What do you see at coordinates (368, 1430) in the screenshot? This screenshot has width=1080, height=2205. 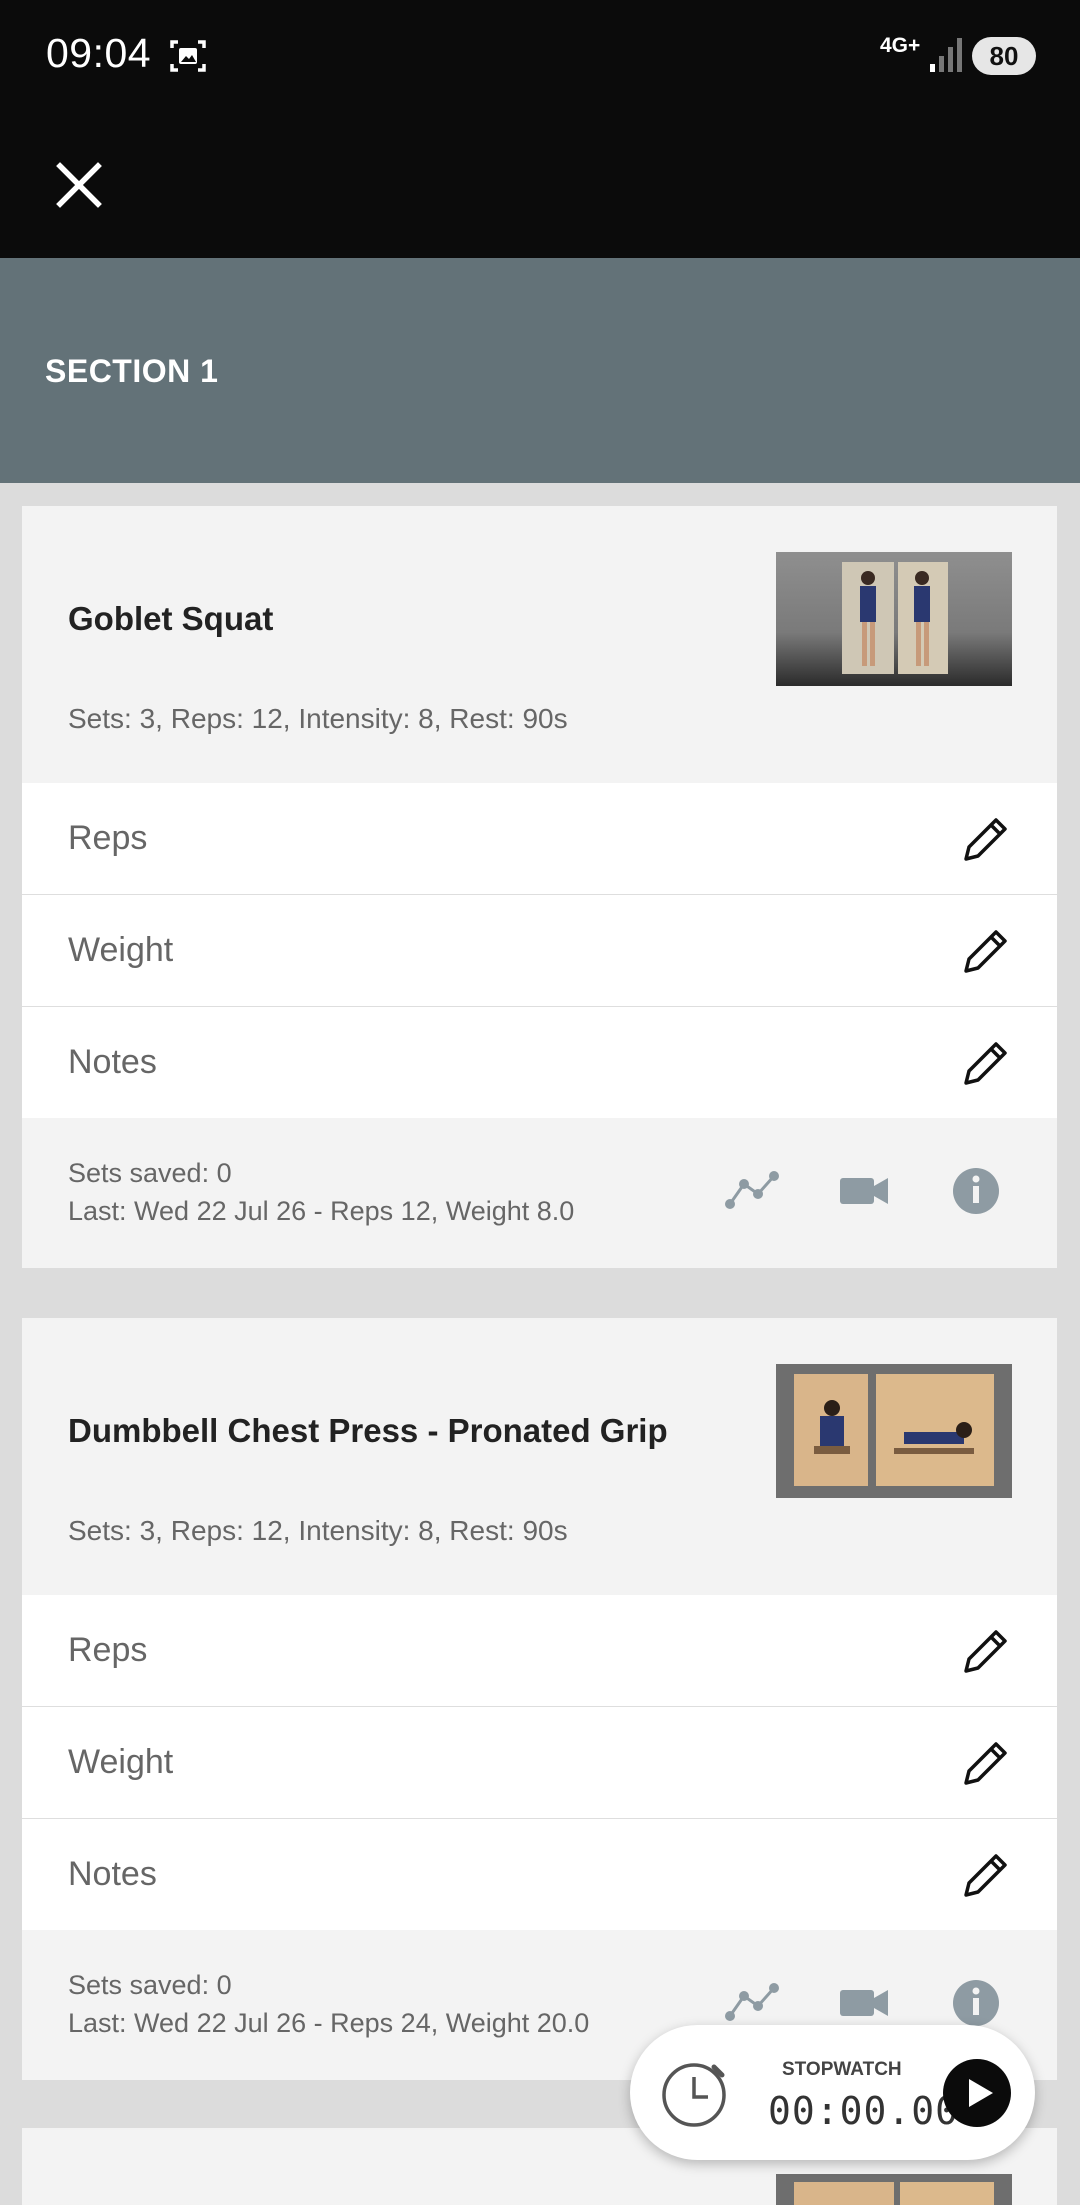 I see `exercise-title: Dumbbell Chest Press - Pronated Grip` at bounding box center [368, 1430].